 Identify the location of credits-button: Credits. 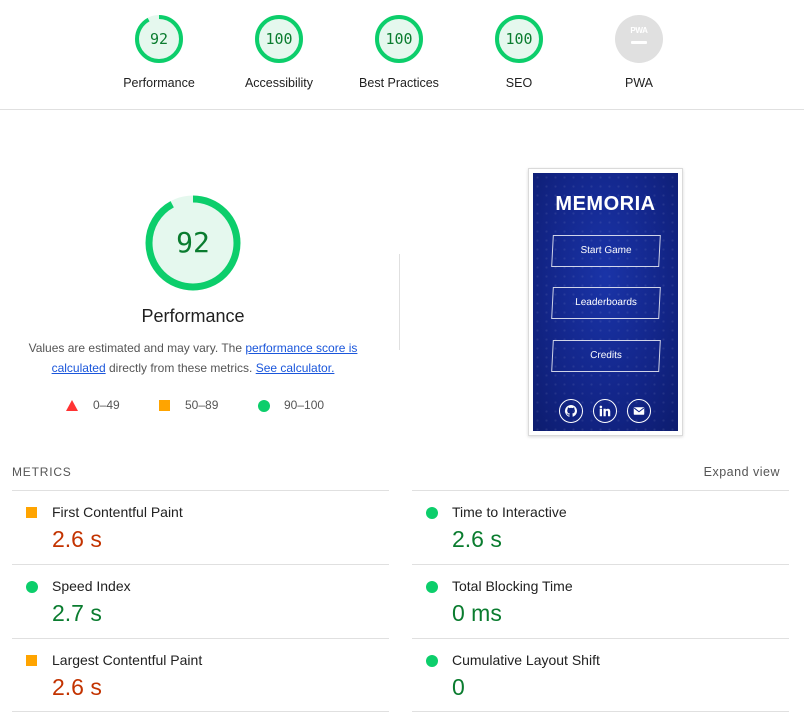
(606, 356).